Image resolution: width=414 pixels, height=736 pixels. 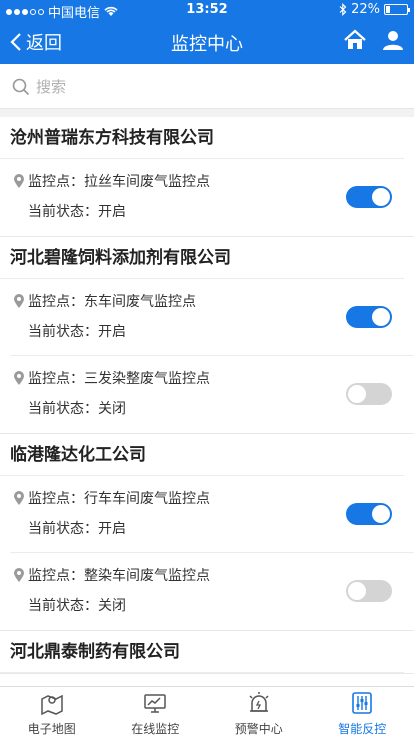 I want to click on company-name: 河北鼎泰制药有限公司, so click(x=202, y=652).